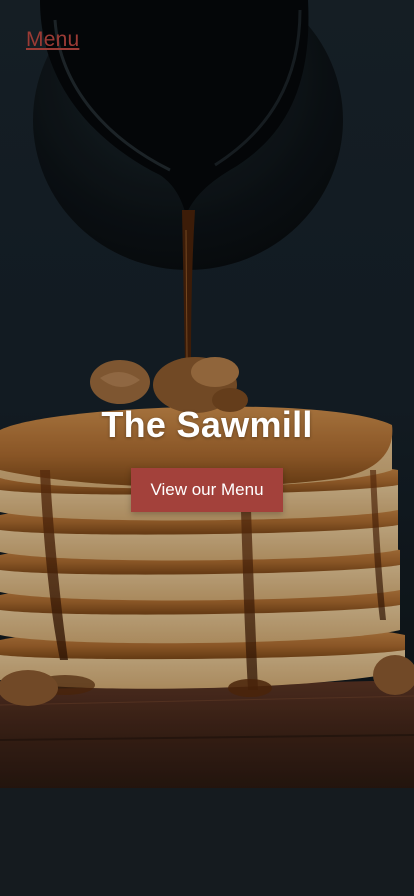 The image size is (414, 896). What do you see at coordinates (52, 40) in the screenshot?
I see `menu-link: Menu` at bounding box center [52, 40].